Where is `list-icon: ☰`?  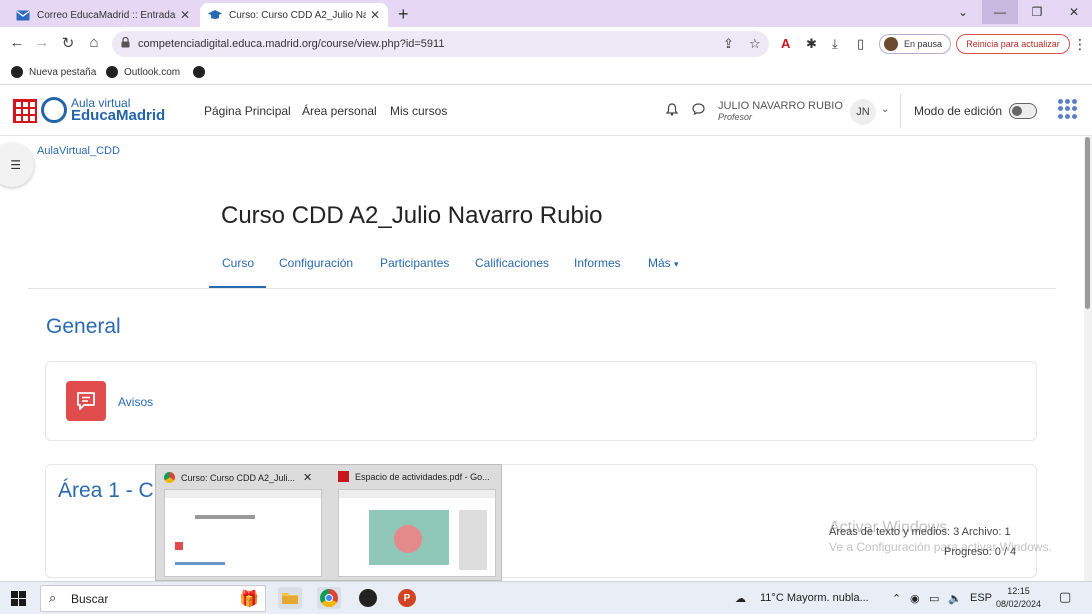
list-icon: ☰ is located at coordinates (15, 165).